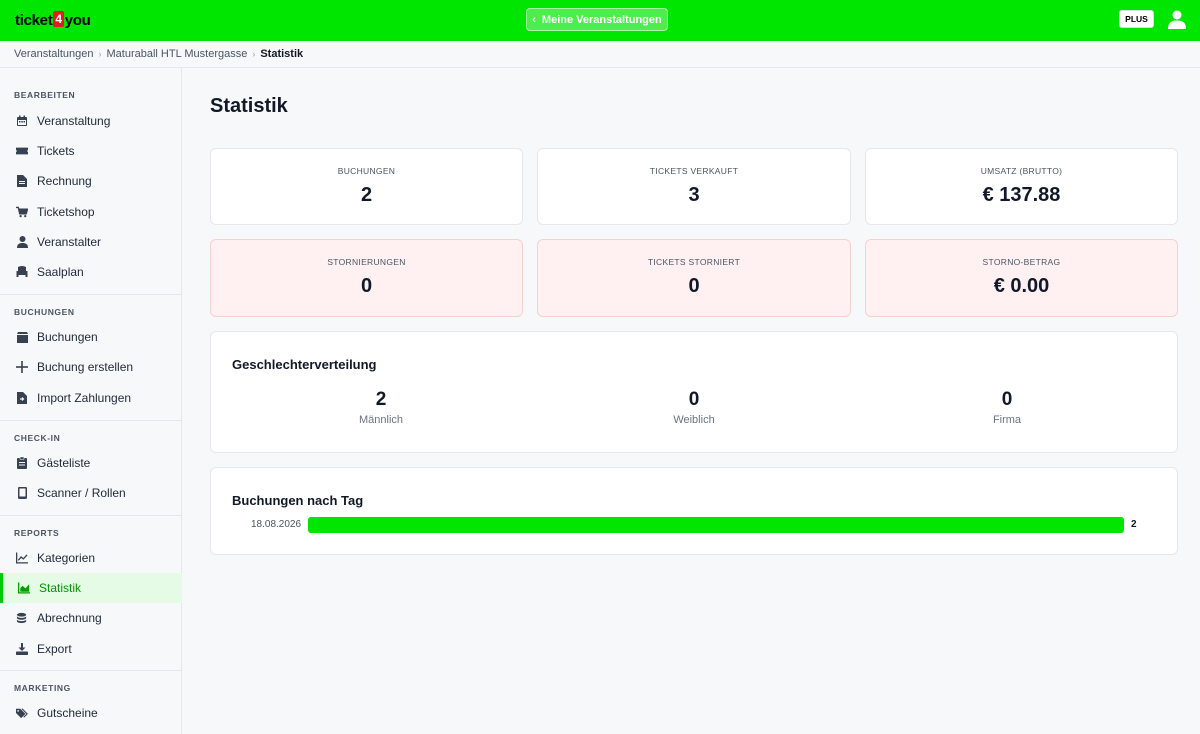 The height and width of the screenshot is (734, 1200). Describe the element at coordinates (366, 195) in the screenshot. I see `stat-value: 2` at that location.